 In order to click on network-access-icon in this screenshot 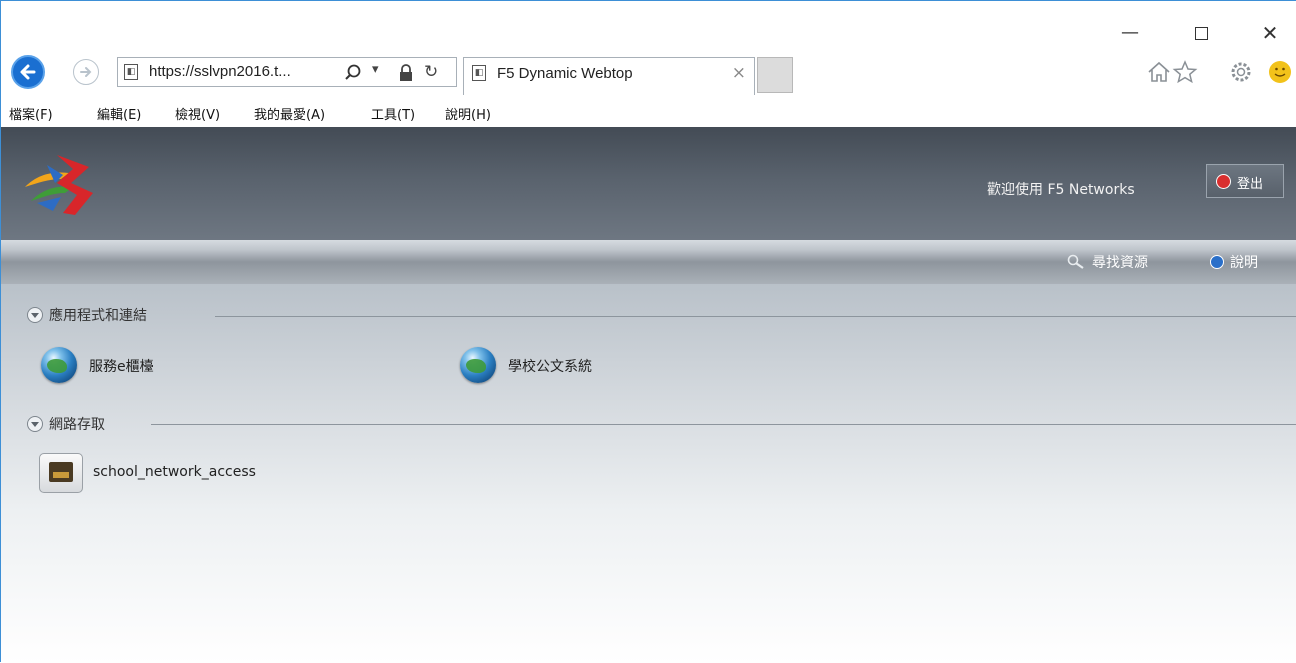, I will do `click(61, 473)`.